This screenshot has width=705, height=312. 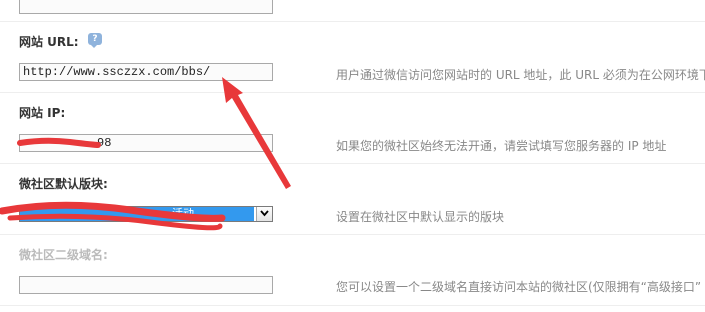 I want to click on default-board-hint: 设置在微社区中默认显示的版块, so click(x=420, y=217).